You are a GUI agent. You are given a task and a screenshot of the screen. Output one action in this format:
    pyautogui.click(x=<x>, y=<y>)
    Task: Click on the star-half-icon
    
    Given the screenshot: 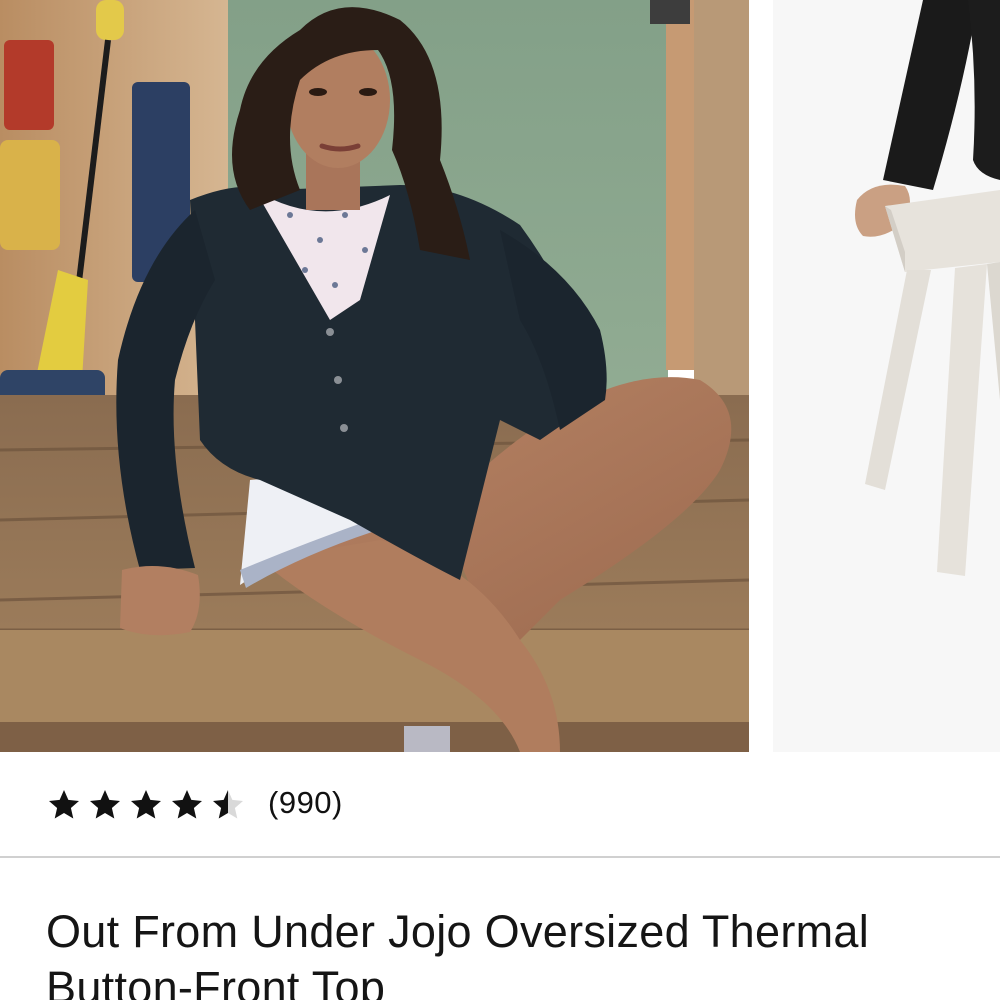 What is the action you would take?
    pyautogui.click(x=228, y=804)
    